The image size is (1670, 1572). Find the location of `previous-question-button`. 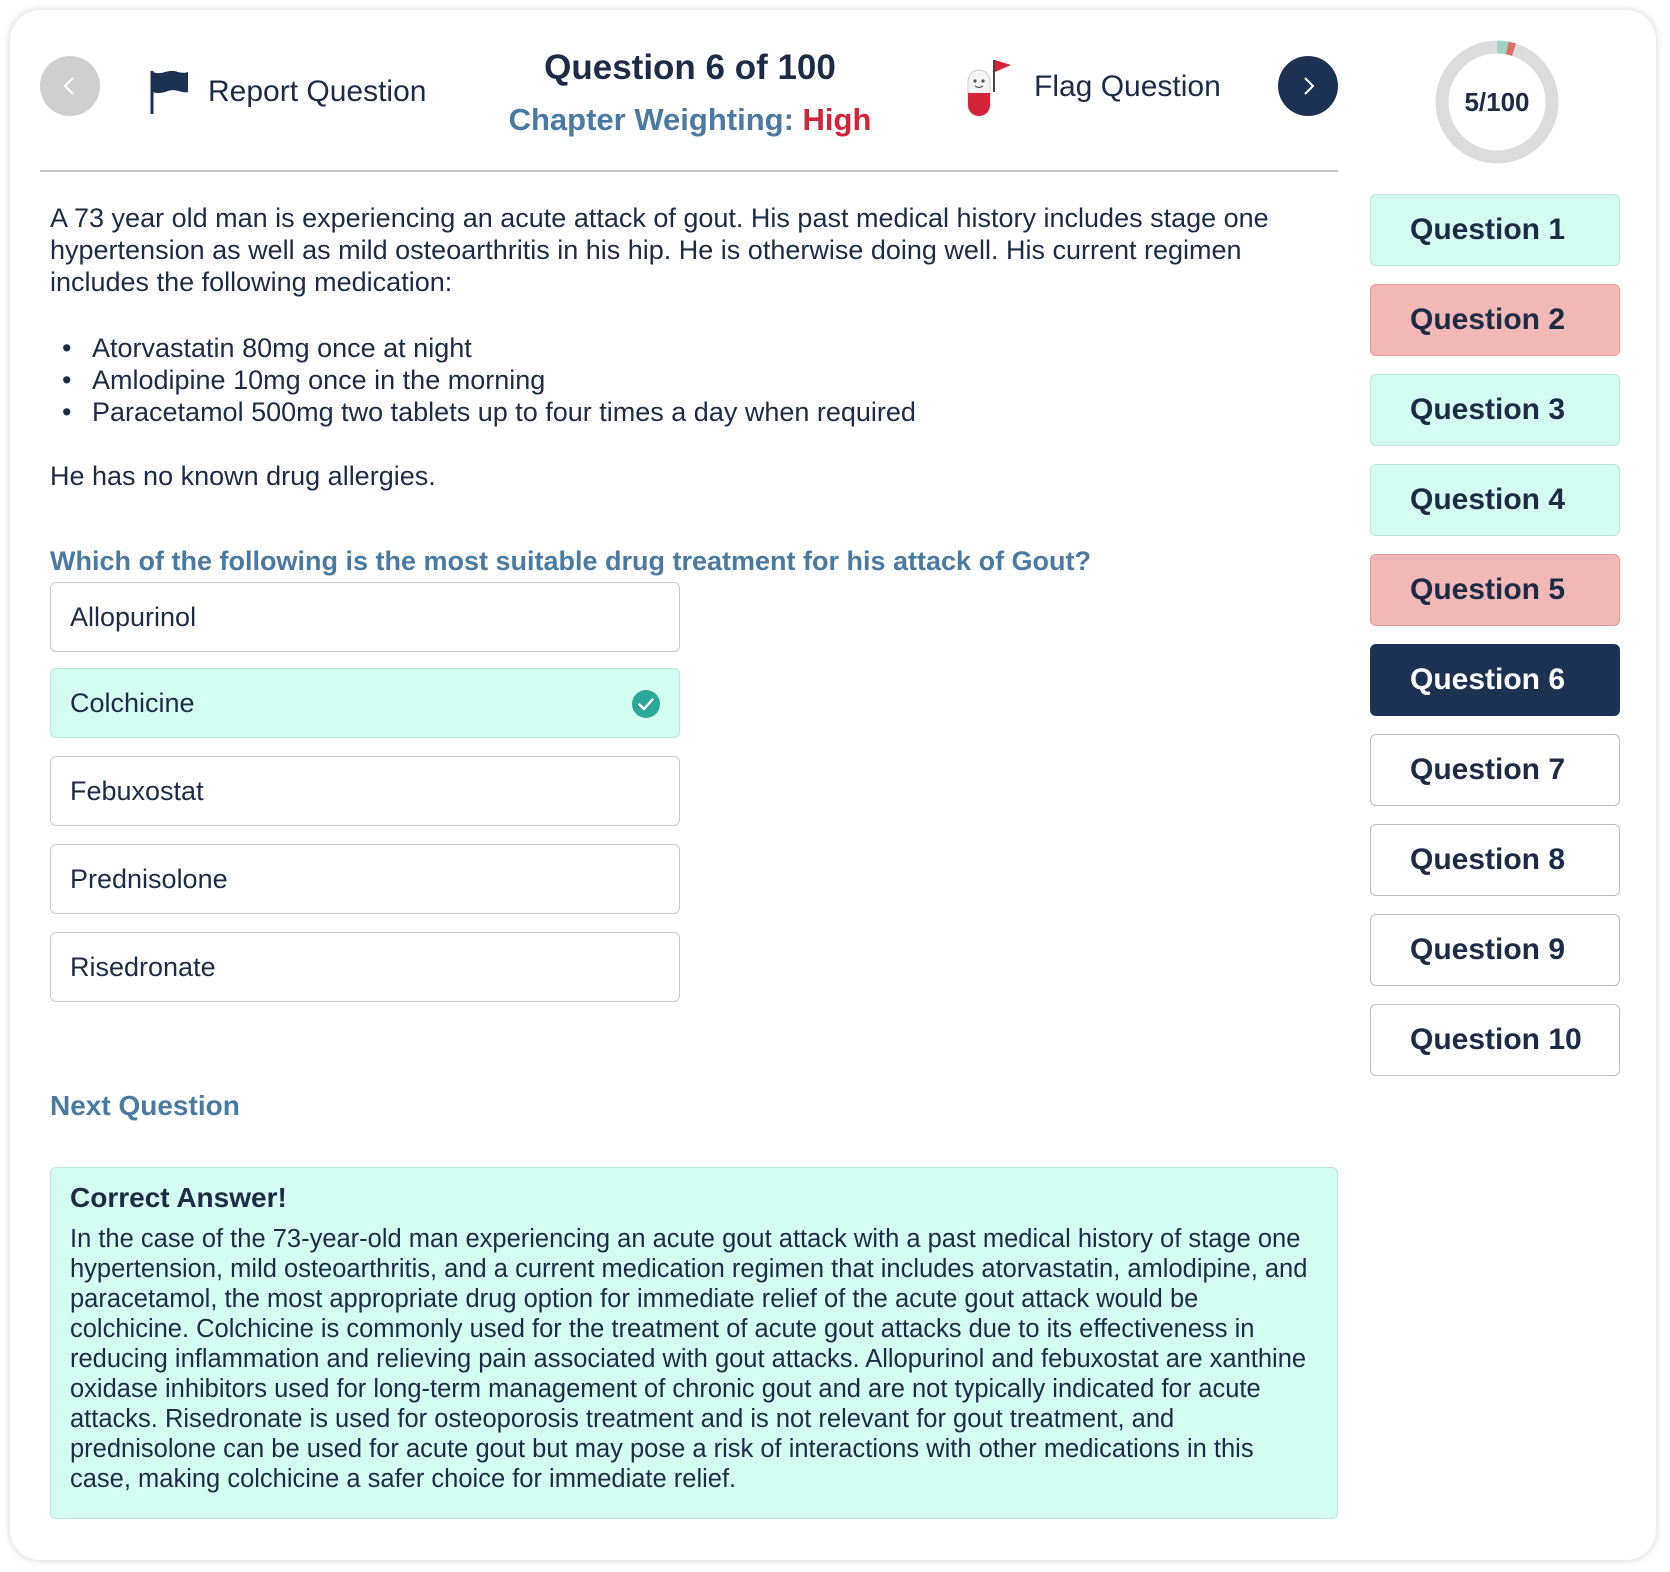

previous-question-button is located at coordinates (70, 86).